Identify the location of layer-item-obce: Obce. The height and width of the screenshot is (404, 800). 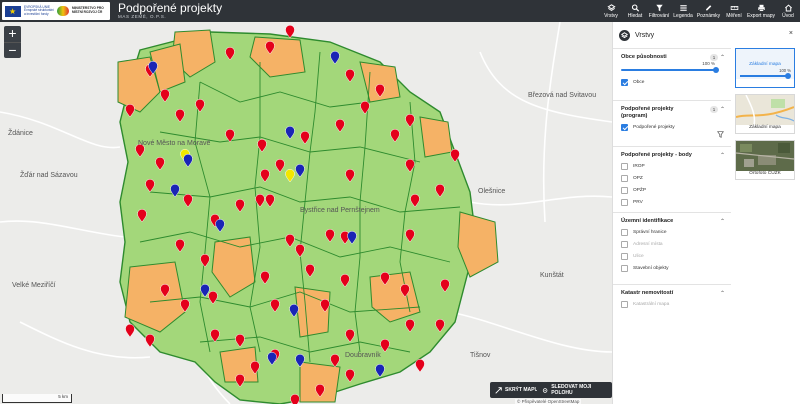
(673, 82).